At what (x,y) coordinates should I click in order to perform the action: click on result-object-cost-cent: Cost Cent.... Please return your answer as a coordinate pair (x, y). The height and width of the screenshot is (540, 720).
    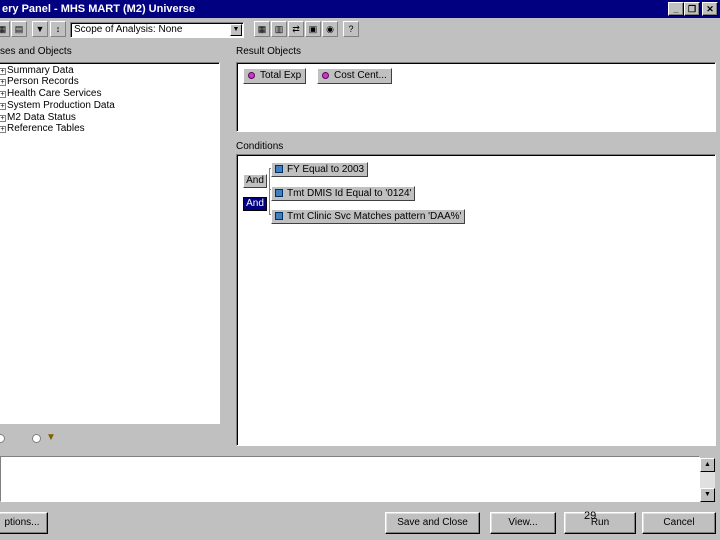
    Looking at the image, I should click on (354, 76).